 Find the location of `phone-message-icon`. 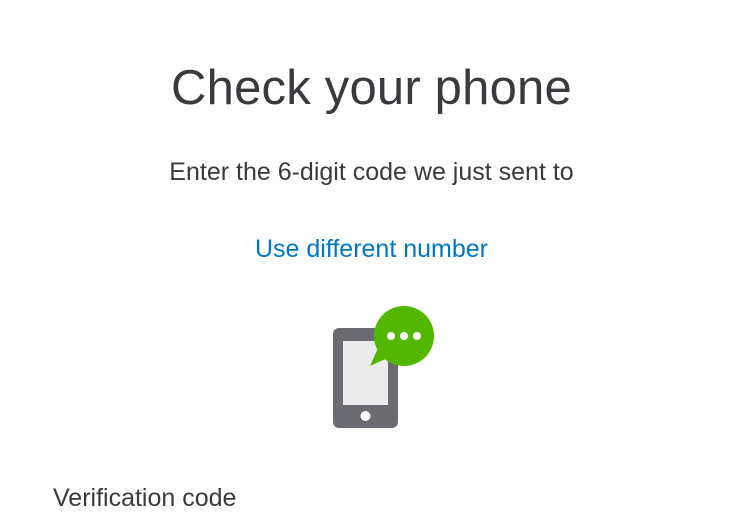

phone-message-icon is located at coordinates (385, 367).